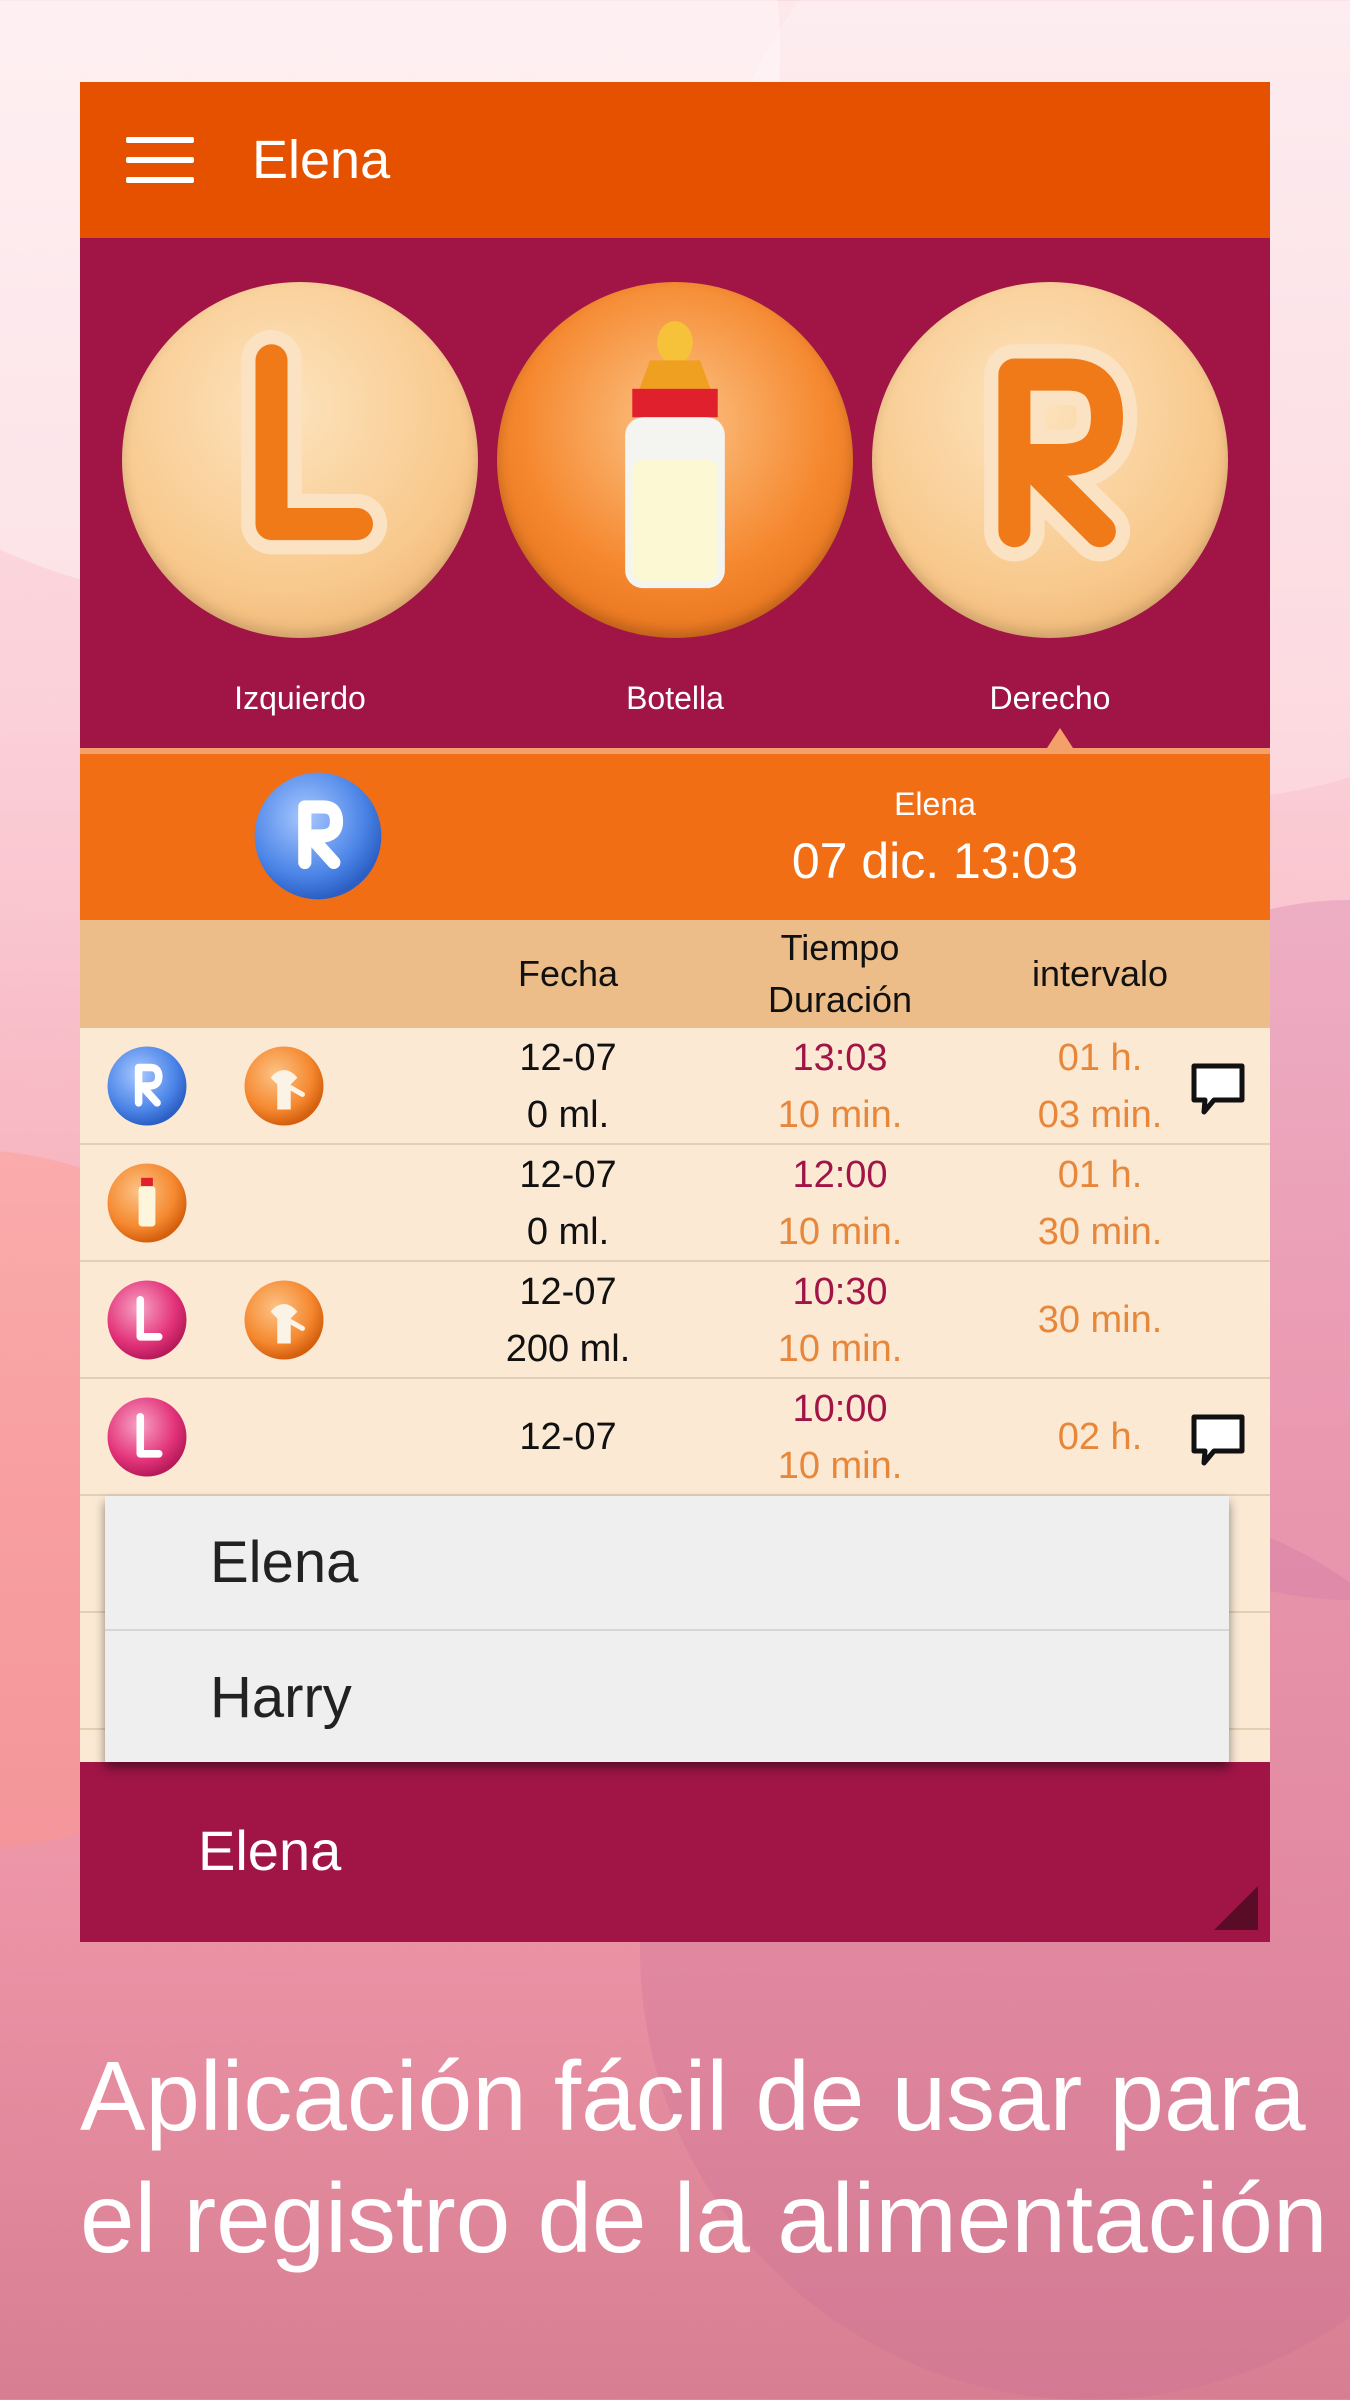  I want to click on baby-select-dropdown: Elena Harry, so click(667, 1629).